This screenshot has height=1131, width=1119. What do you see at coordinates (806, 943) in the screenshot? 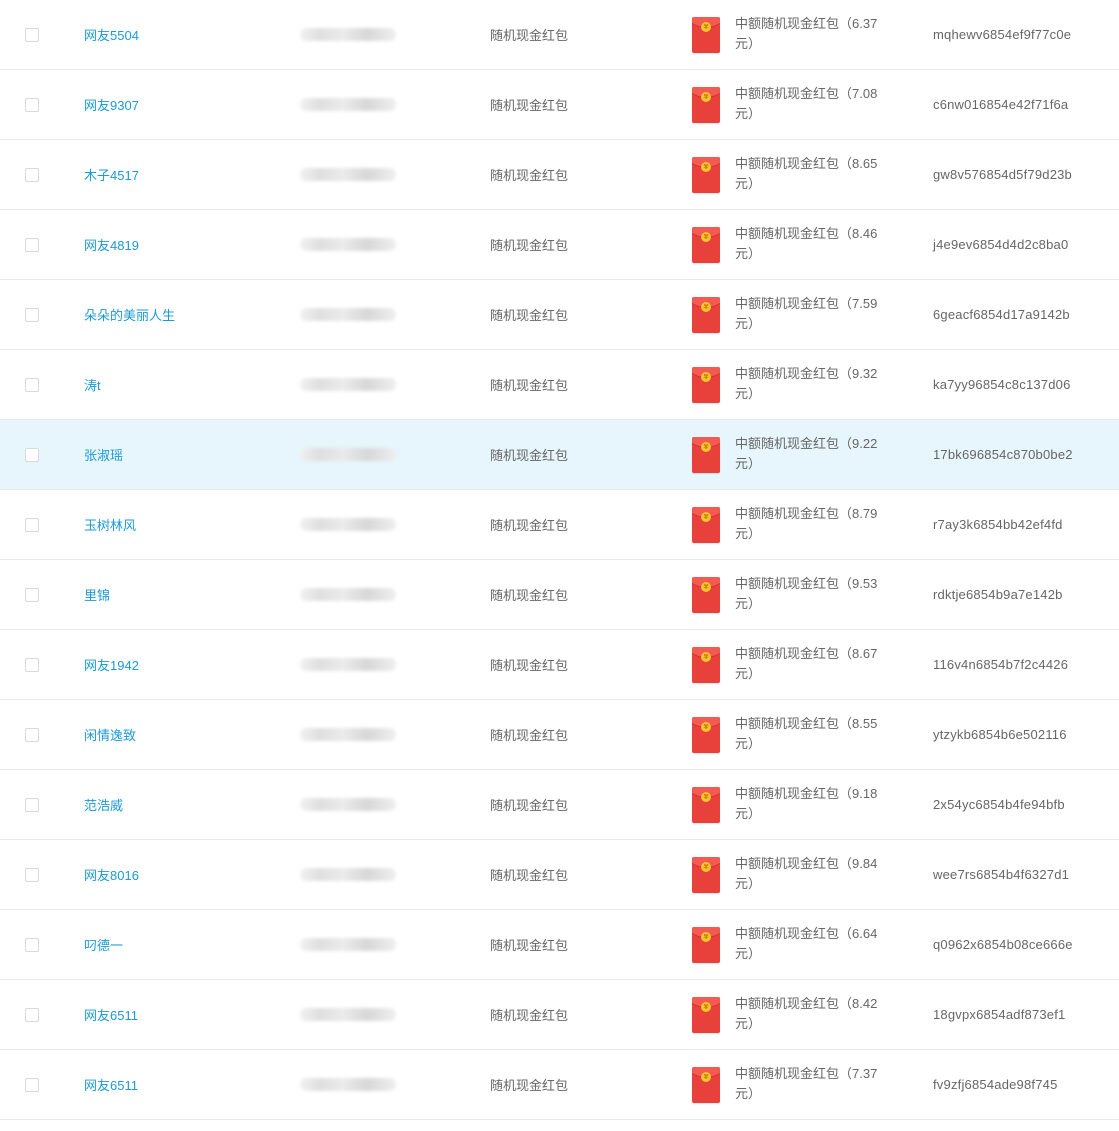
I see `prize-description: 中额随机现金红包（6.64元）` at bounding box center [806, 943].